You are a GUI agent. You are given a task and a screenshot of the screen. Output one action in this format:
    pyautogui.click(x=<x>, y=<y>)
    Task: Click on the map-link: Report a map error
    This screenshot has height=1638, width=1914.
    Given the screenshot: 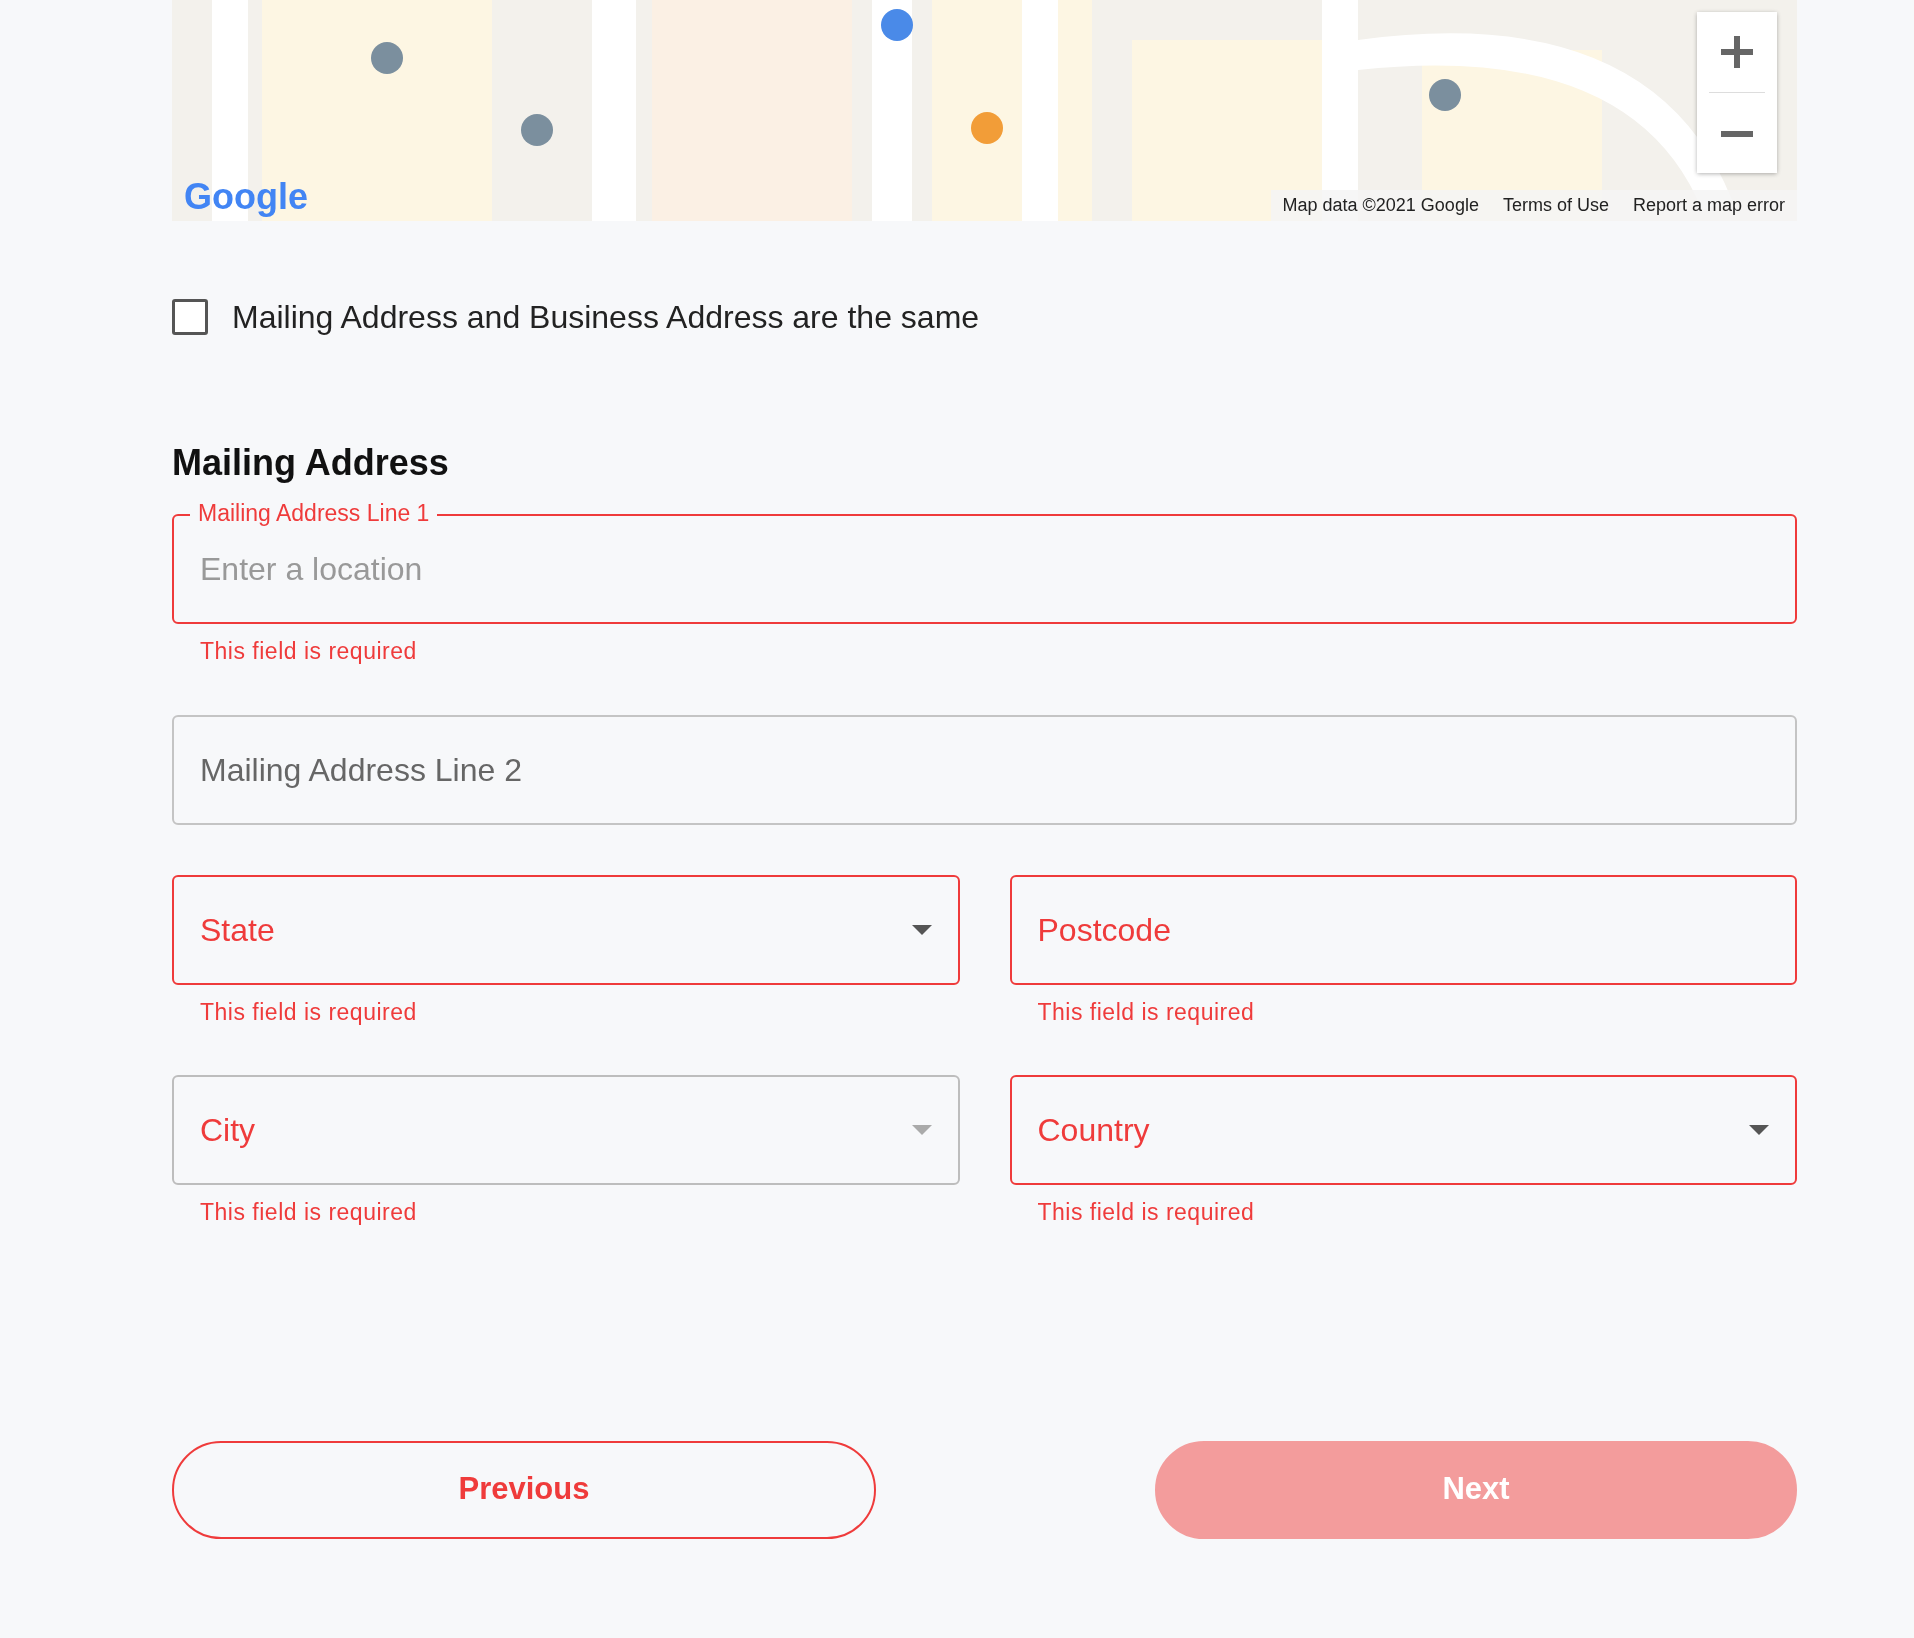 What is the action you would take?
    pyautogui.click(x=1708, y=205)
    